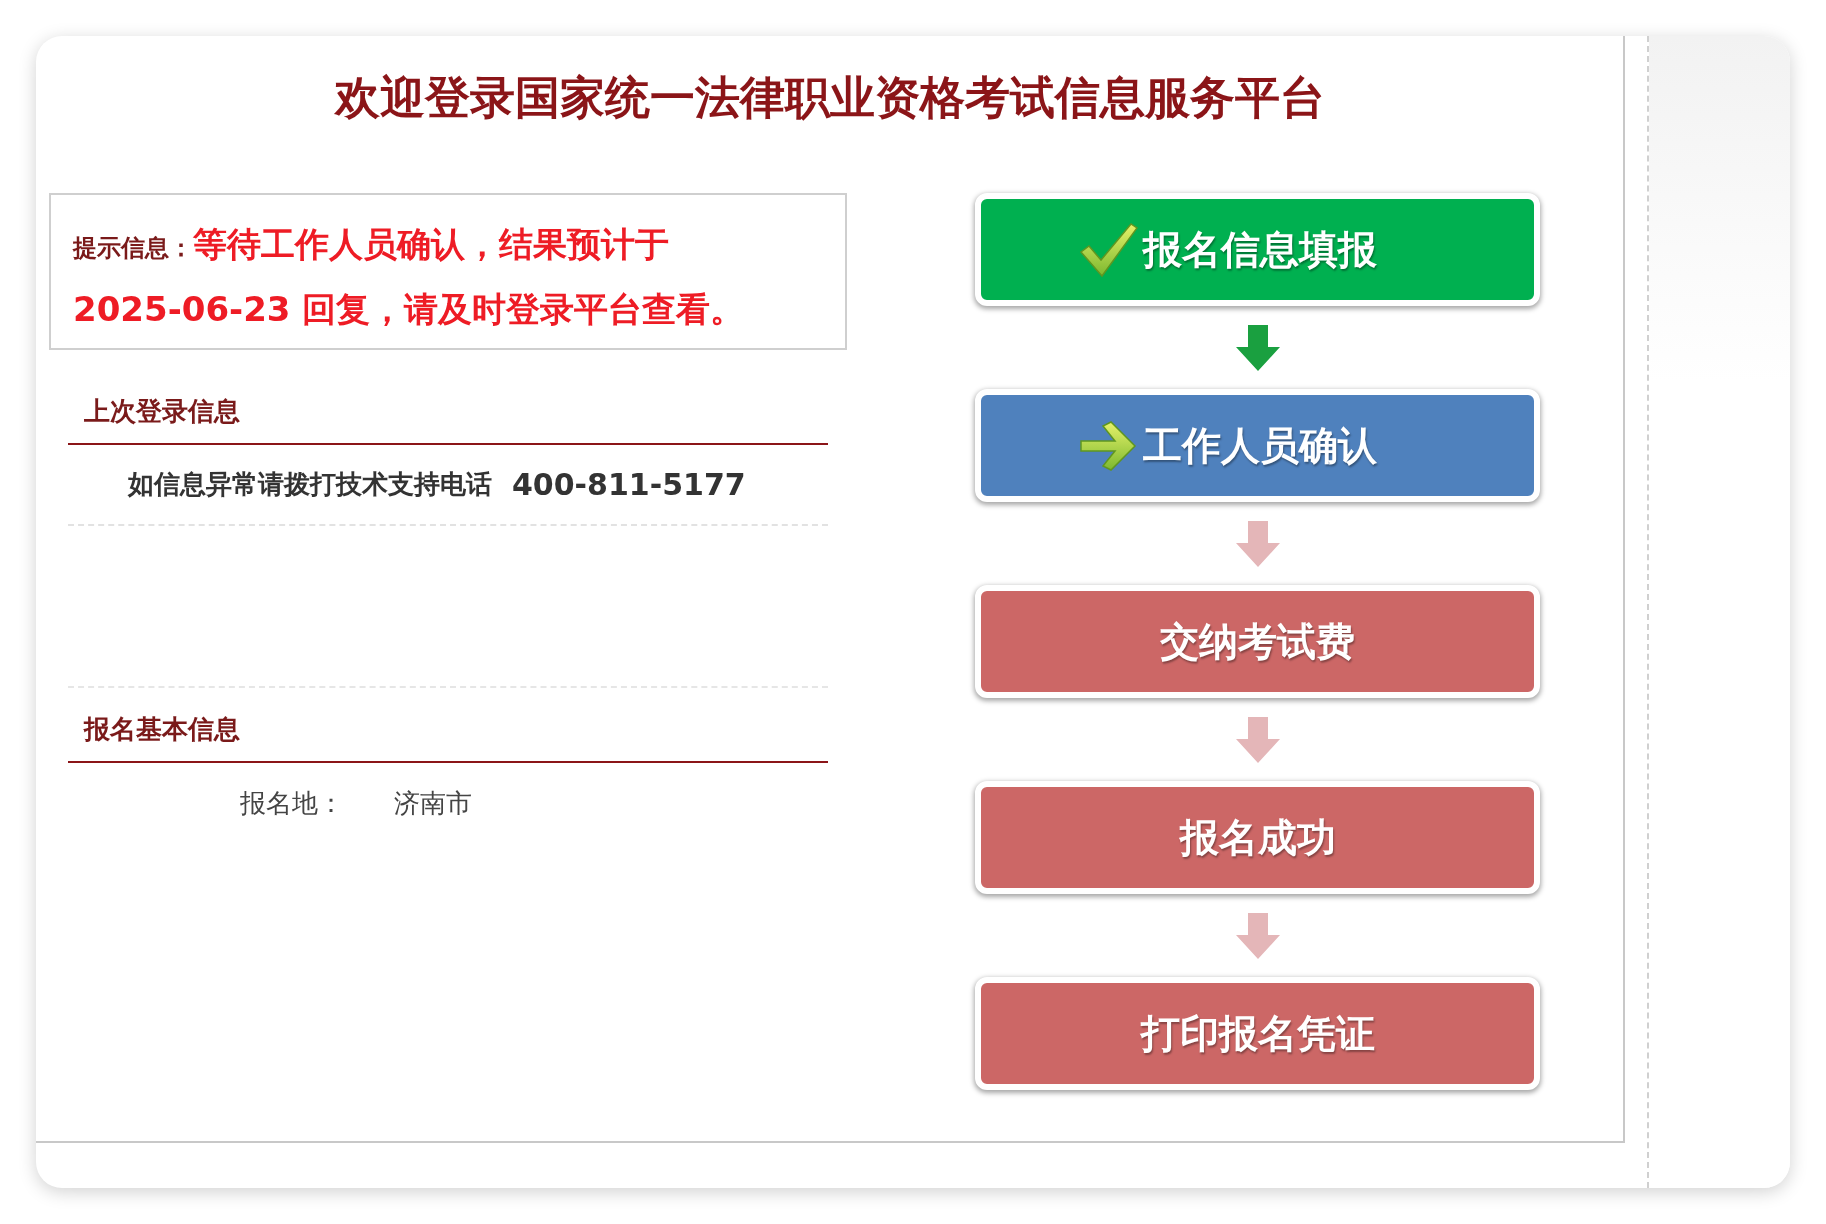  Describe the element at coordinates (629, 484) in the screenshot. I see `phone-number: 400-811-5177` at that location.